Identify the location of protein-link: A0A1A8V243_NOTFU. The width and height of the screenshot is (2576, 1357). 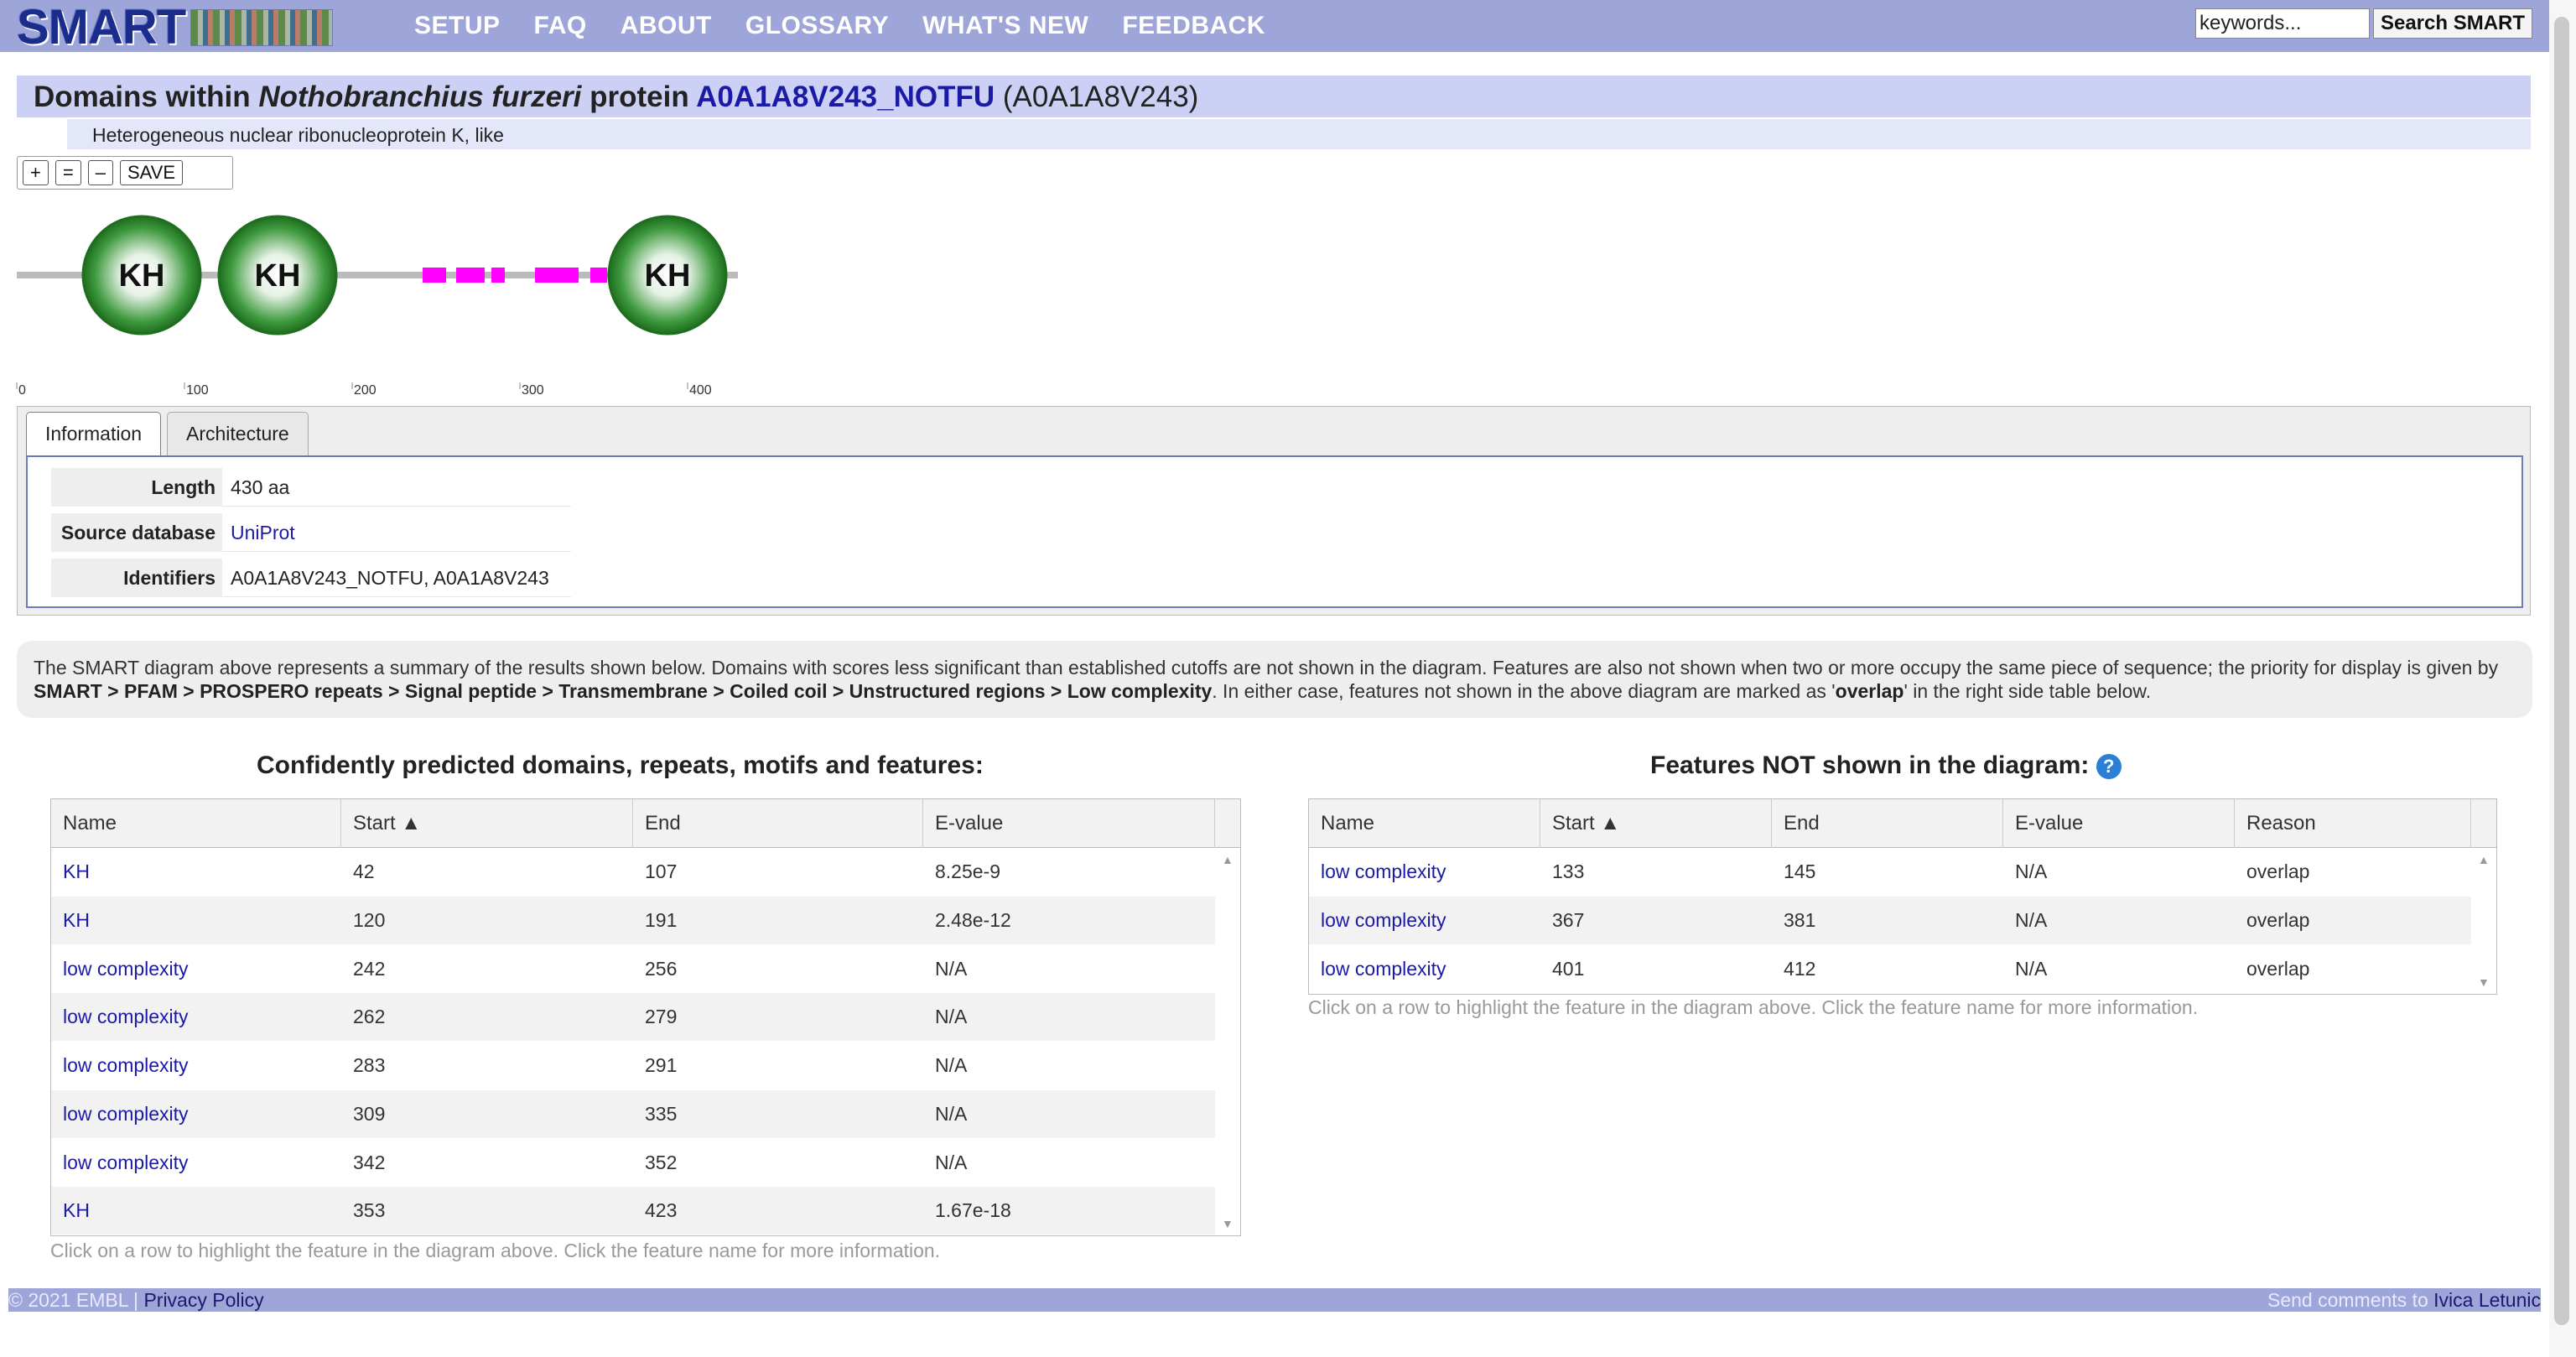
(845, 97).